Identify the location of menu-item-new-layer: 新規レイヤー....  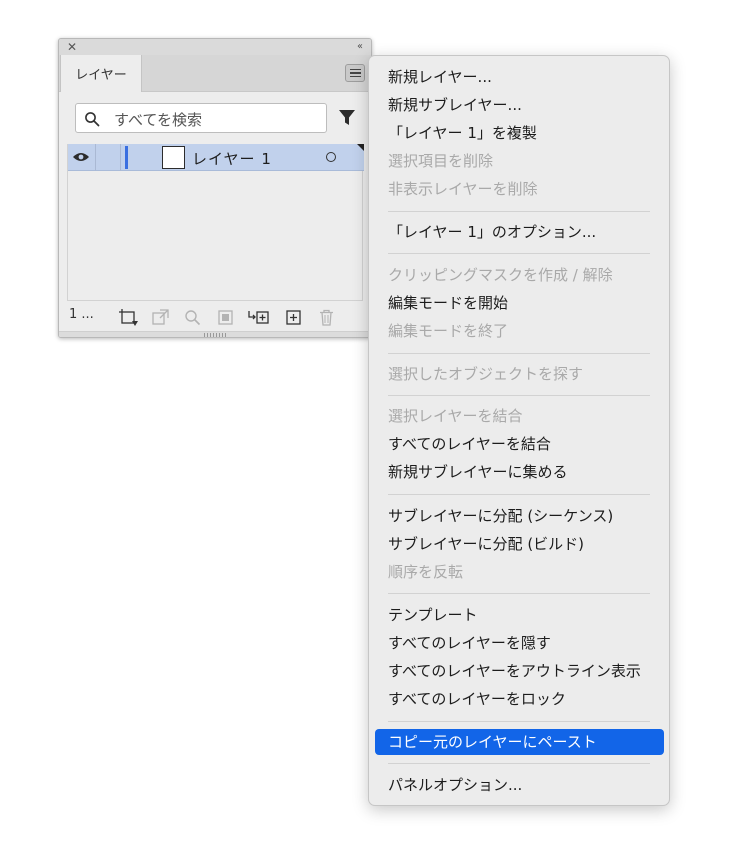
(519, 77).